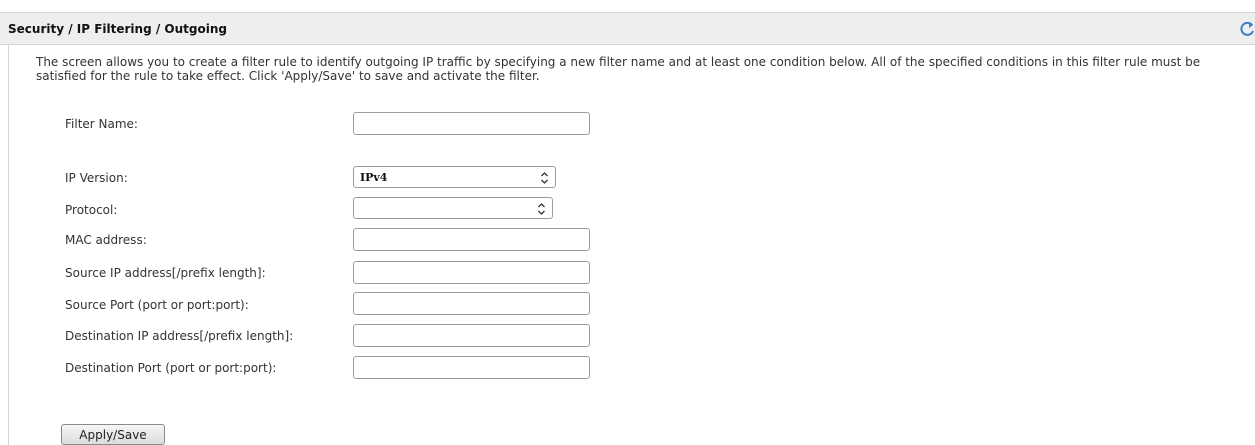  Describe the element at coordinates (471, 123) in the screenshot. I see `filter-name-input` at that location.